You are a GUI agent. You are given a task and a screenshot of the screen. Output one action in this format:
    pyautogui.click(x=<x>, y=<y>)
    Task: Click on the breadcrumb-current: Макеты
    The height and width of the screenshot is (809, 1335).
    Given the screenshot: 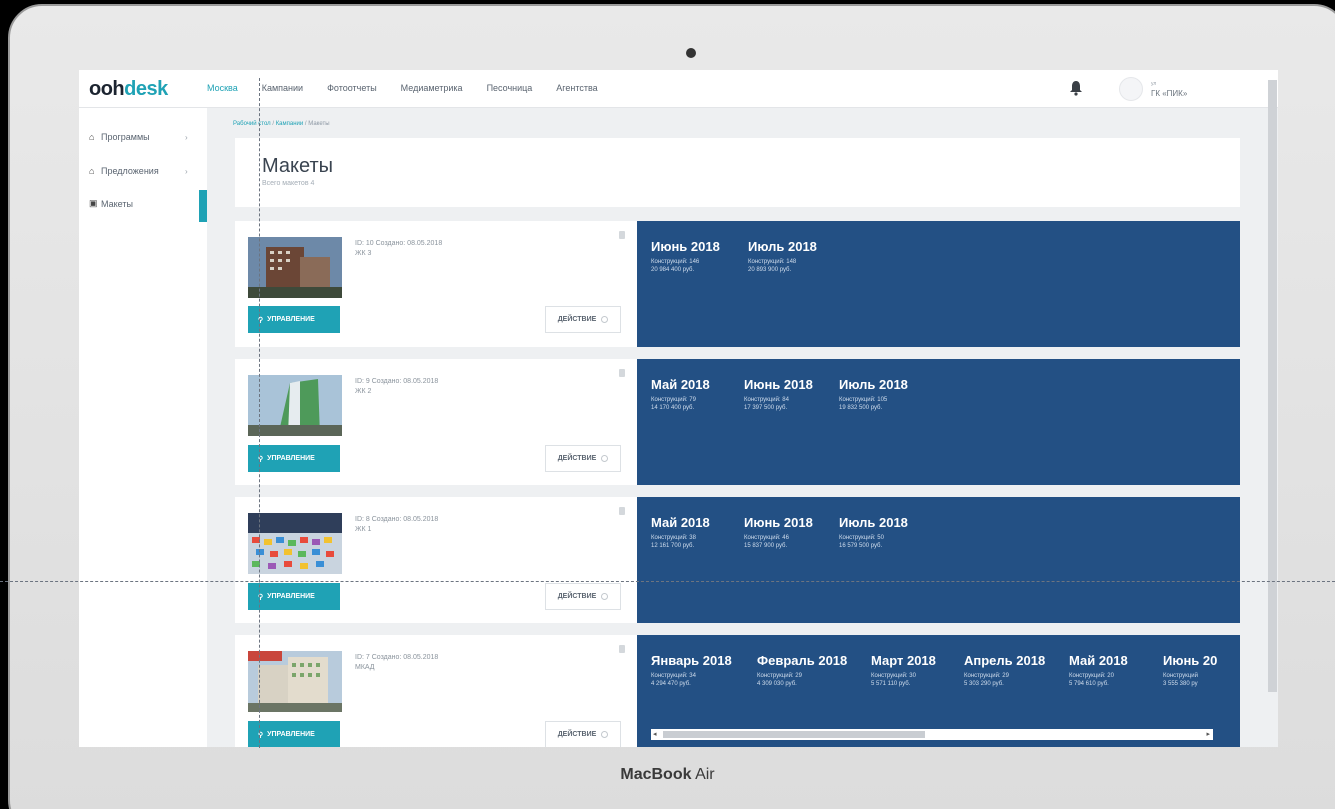 What is the action you would take?
    pyautogui.click(x=319, y=124)
    